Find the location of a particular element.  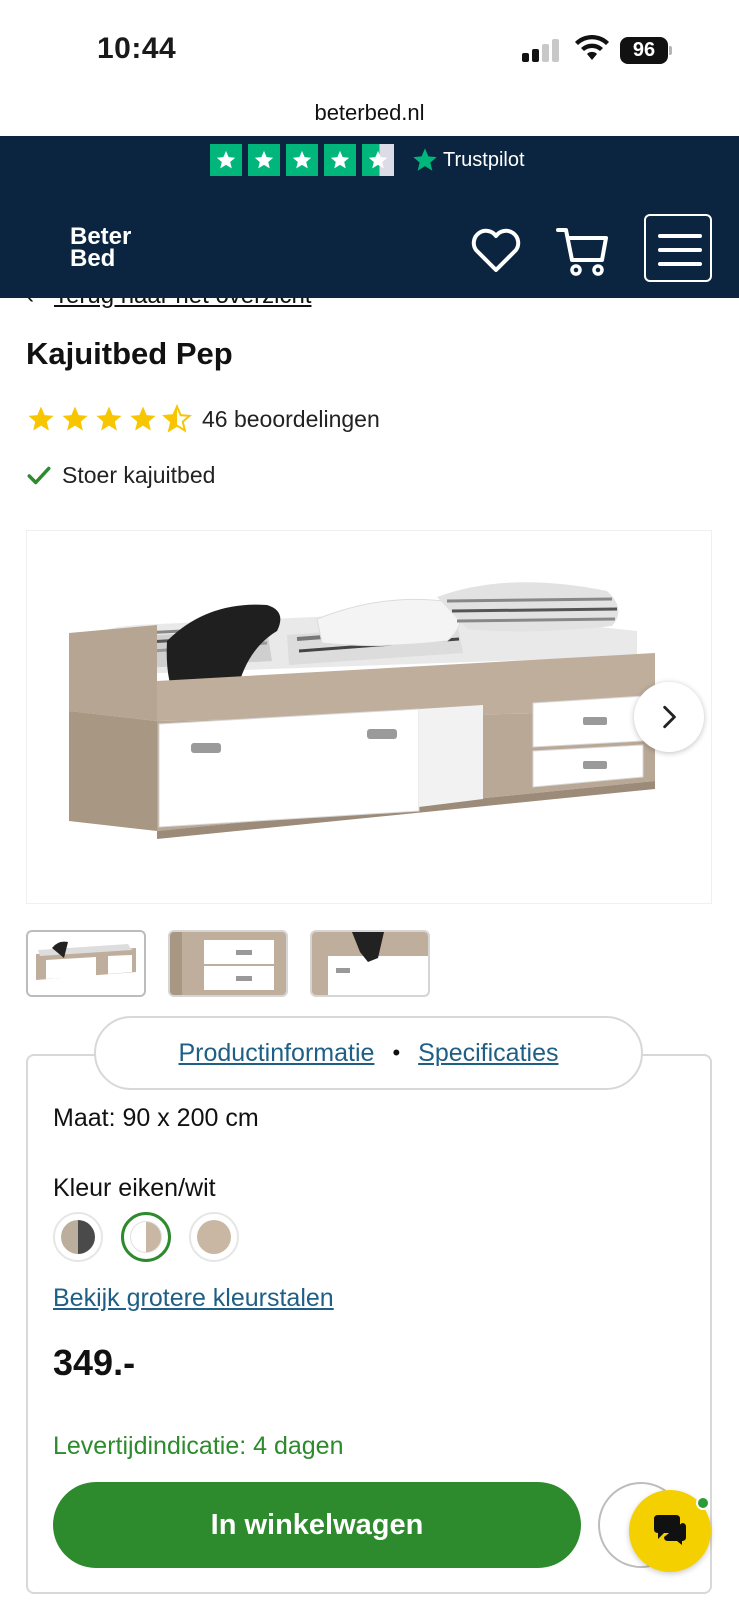

heart-icon is located at coordinates (496, 251).